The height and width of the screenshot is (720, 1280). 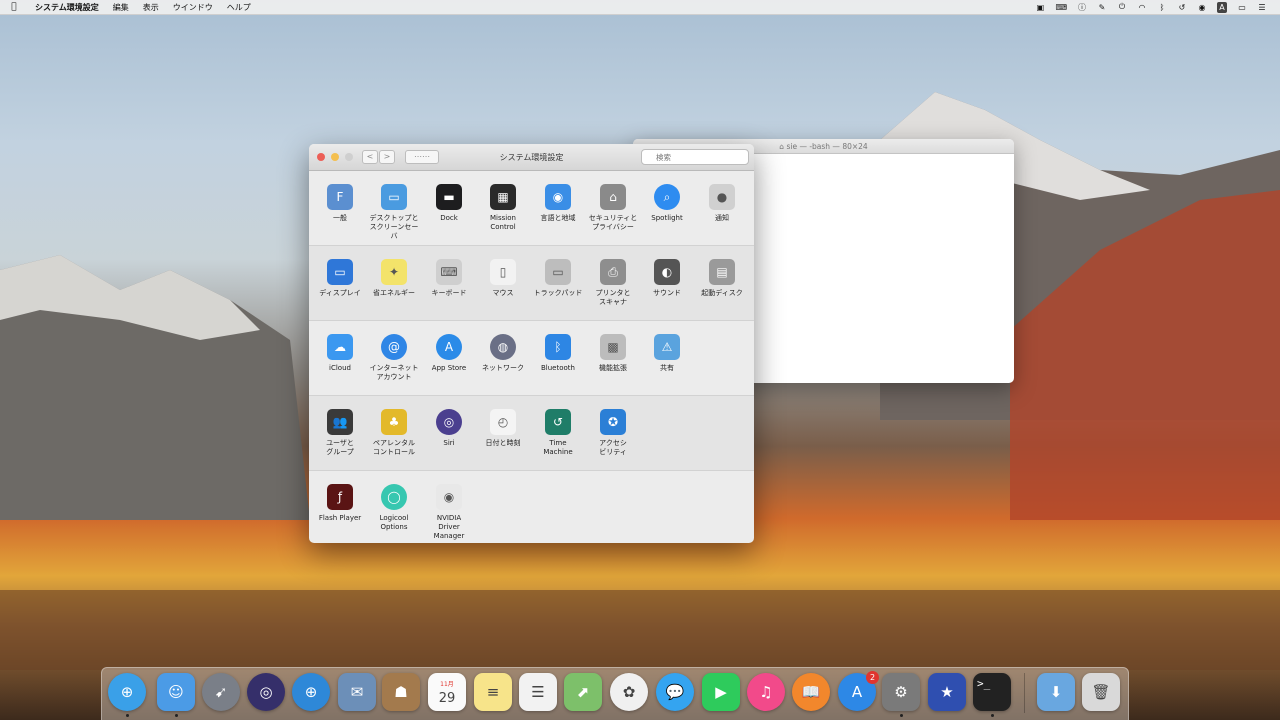 I want to click on pref-pane-trackpad: ▭ トラックパッド, so click(x=558, y=278).